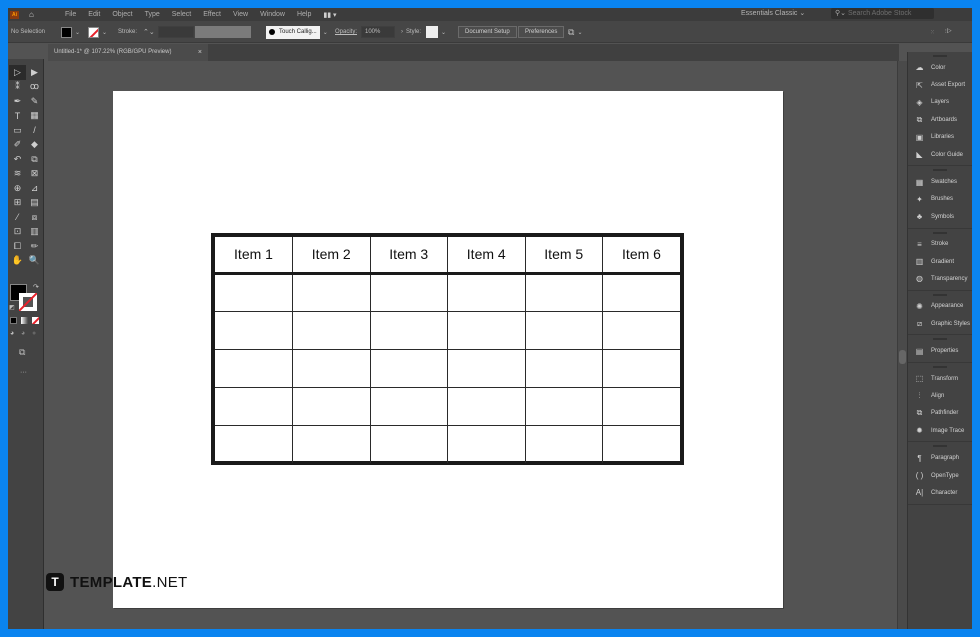  Describe the element at coordinates (940, 378) in the screenshot. I see `panel-transform: ⬚ Transform` at that location.